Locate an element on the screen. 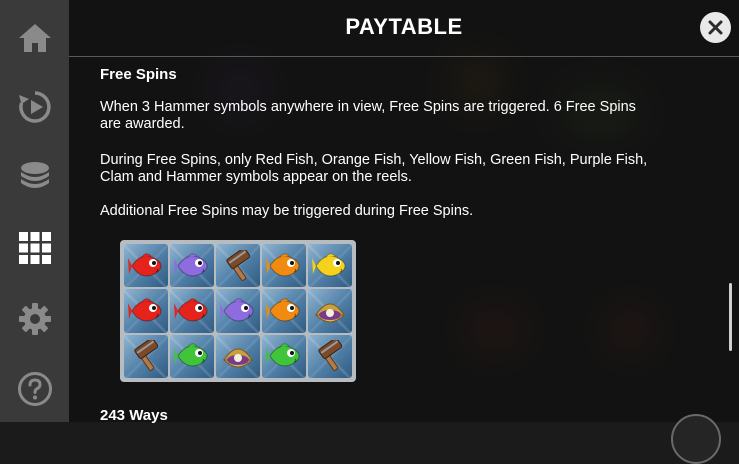  close-button is located at coordinates (715, 27).